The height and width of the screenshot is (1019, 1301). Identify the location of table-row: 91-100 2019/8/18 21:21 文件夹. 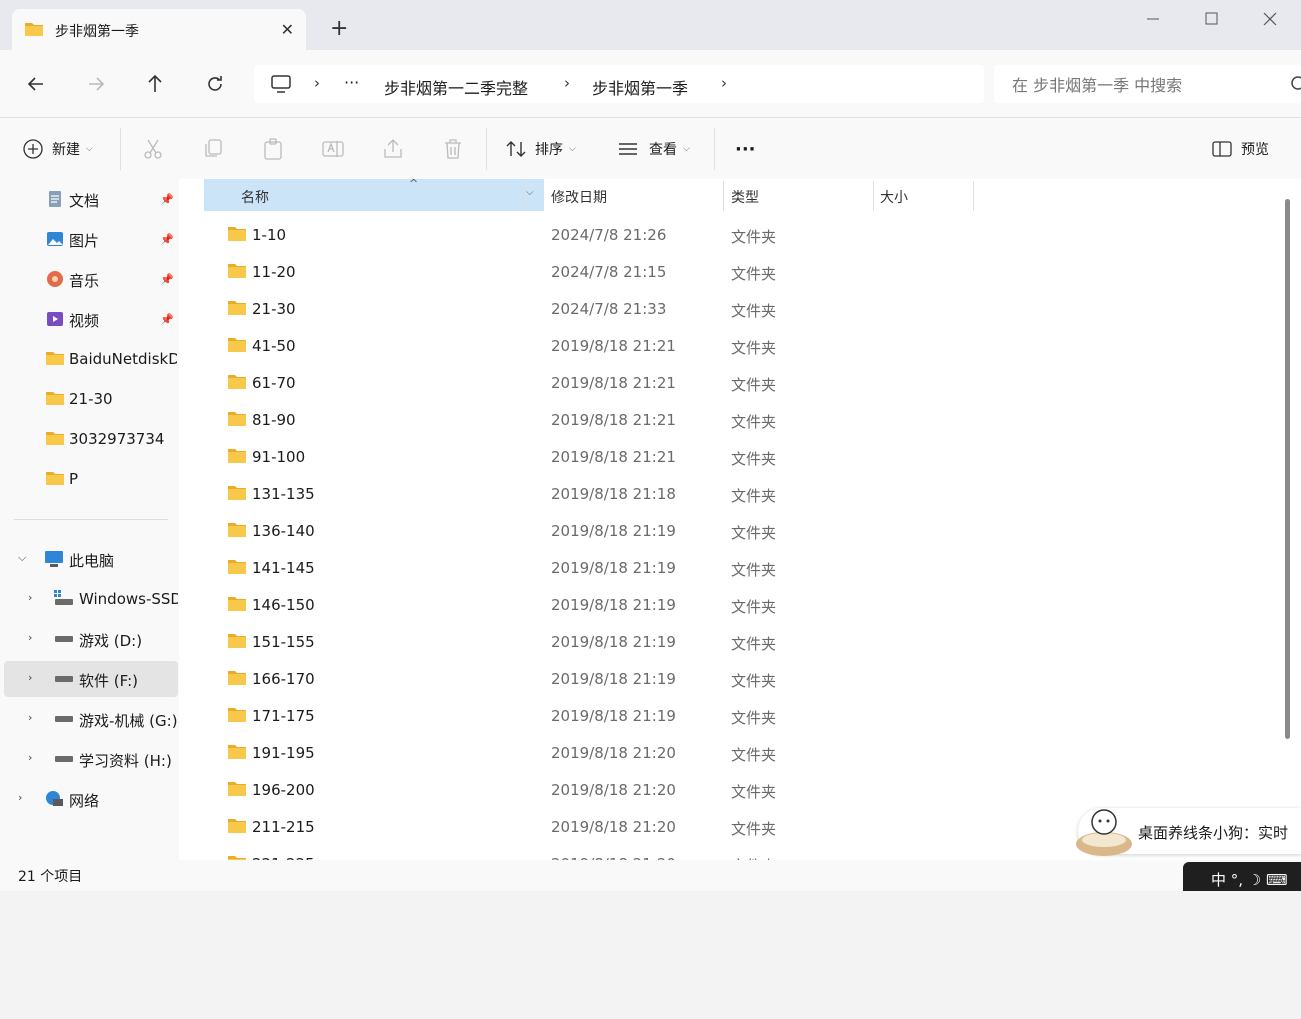
(739, 457).